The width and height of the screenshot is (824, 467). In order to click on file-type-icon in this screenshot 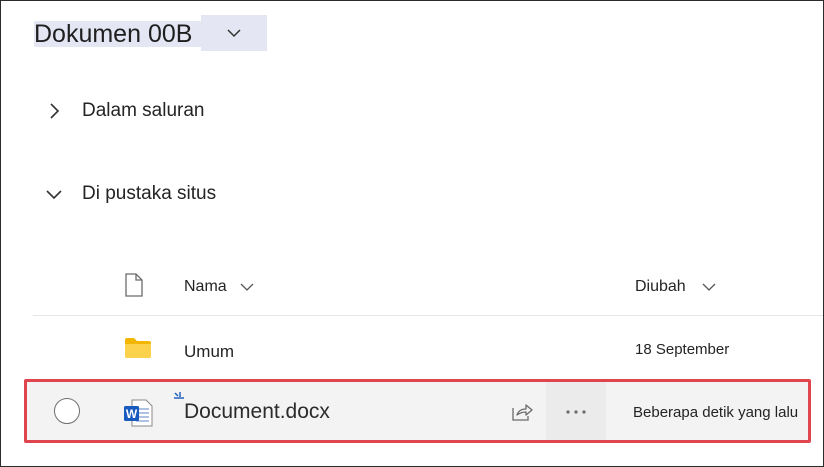, I will do `click(134, 285)`.